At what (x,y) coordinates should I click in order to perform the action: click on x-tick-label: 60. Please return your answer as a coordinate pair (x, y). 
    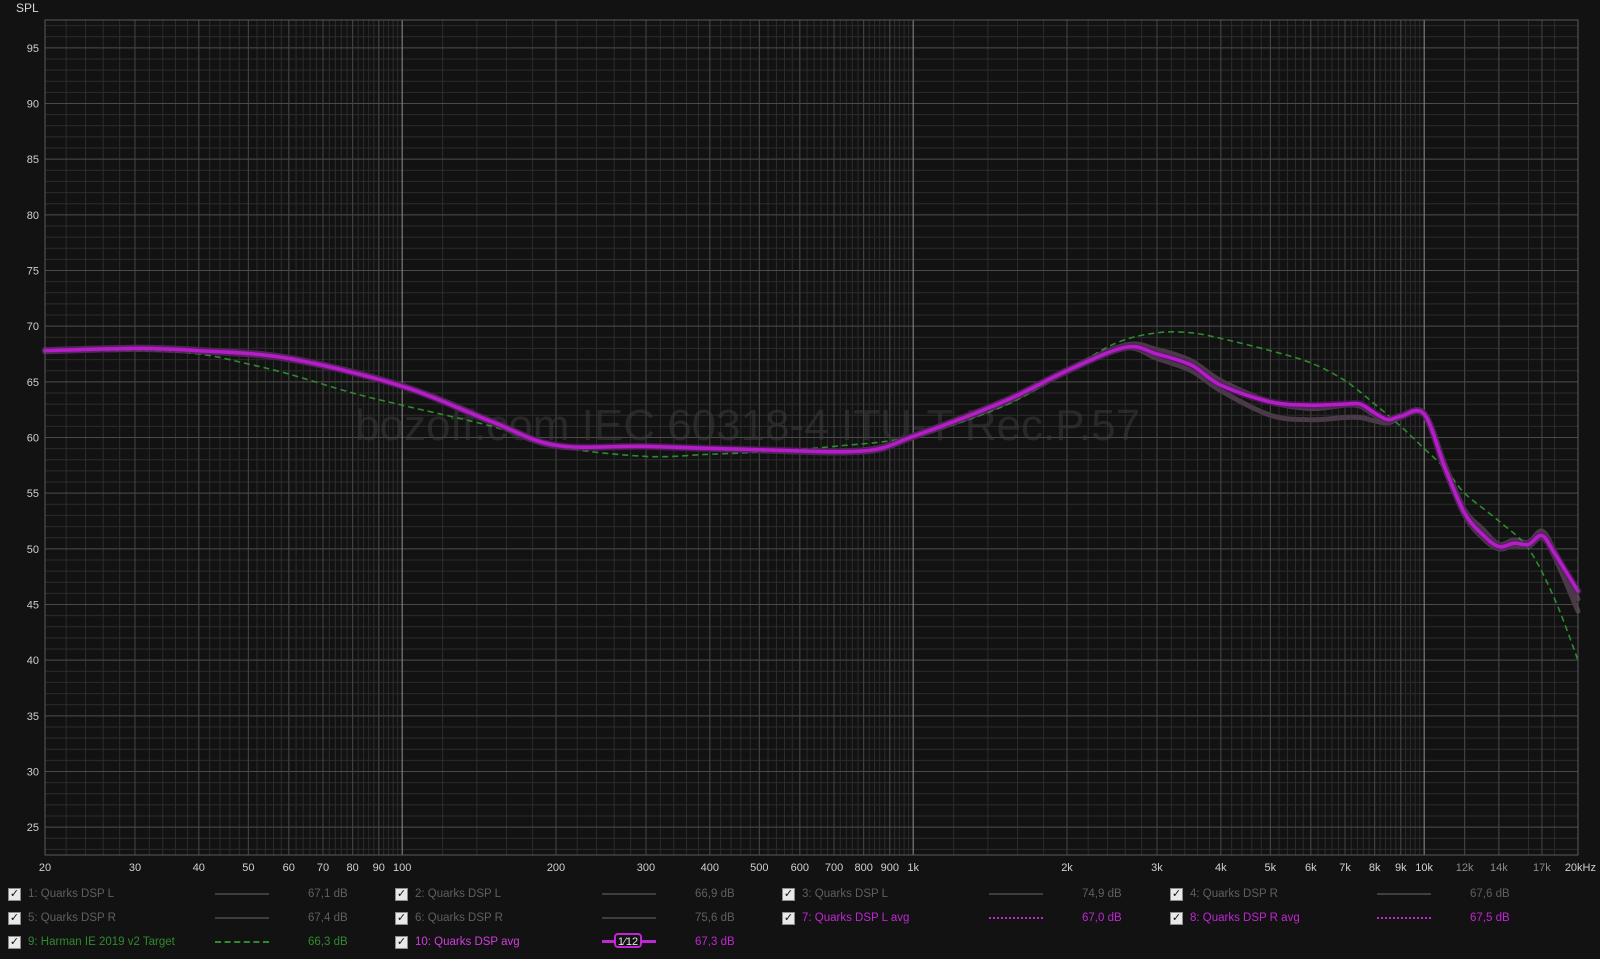
    Looking at the image, I should click on (289, 868).